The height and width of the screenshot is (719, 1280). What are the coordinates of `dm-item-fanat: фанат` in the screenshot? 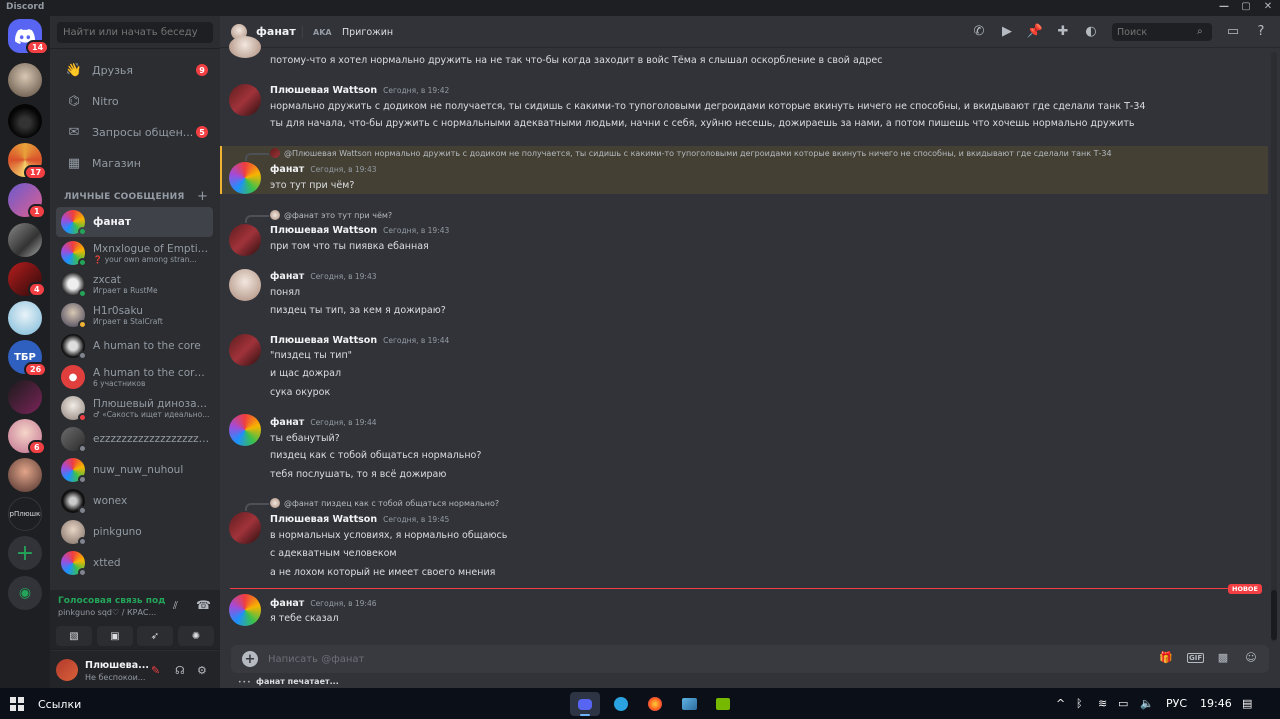 It's located at (134, 222).